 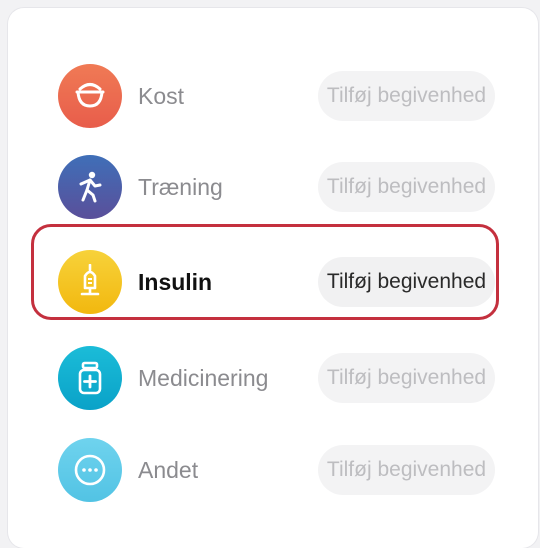 What do you see at coordinates (180, 187) in the screenshot?
I see `event-label: Træning` at bounding box center [180, 187].